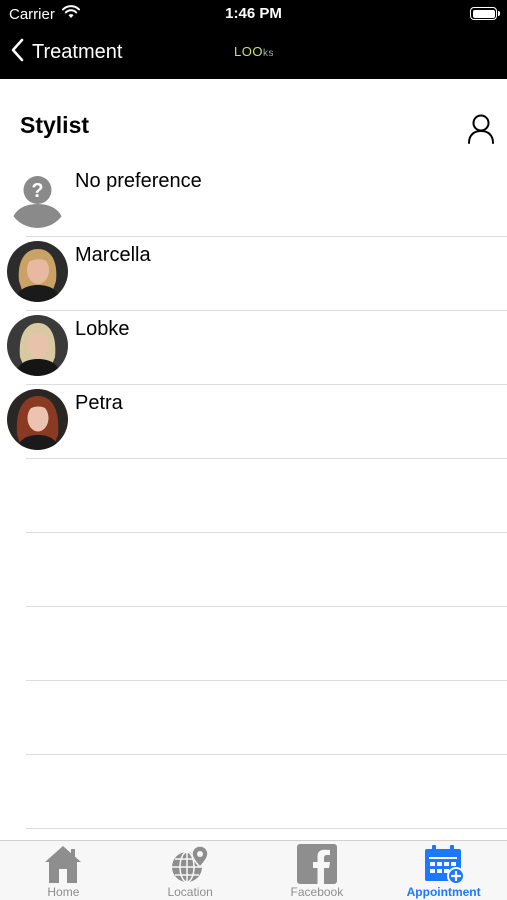  Describe the element at coordinates (190, 866) in the screenshot. I see `globe-pin-icon` at that location.